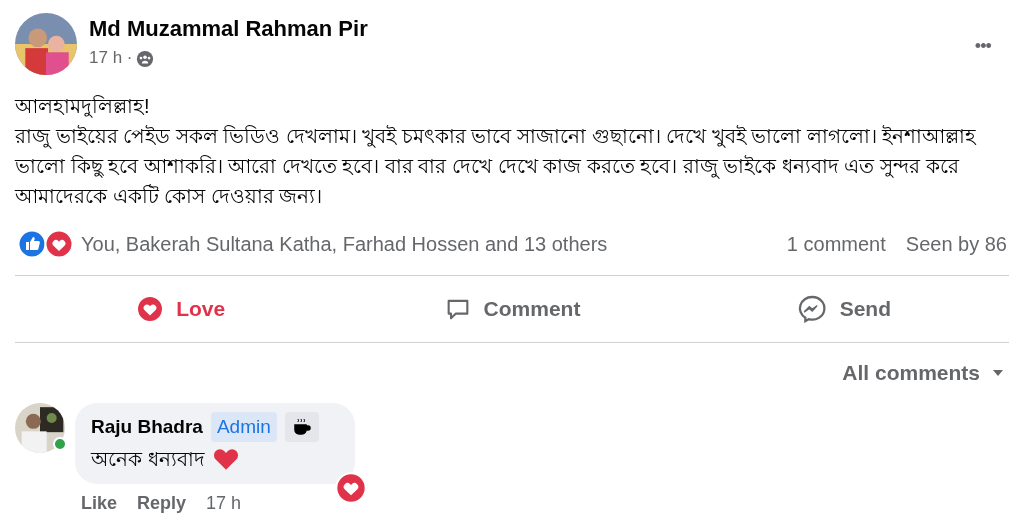  Describe the element at coordinates (147, 426) in the screenshot. I see `commenter-name: Raju Bhadra` at that location.